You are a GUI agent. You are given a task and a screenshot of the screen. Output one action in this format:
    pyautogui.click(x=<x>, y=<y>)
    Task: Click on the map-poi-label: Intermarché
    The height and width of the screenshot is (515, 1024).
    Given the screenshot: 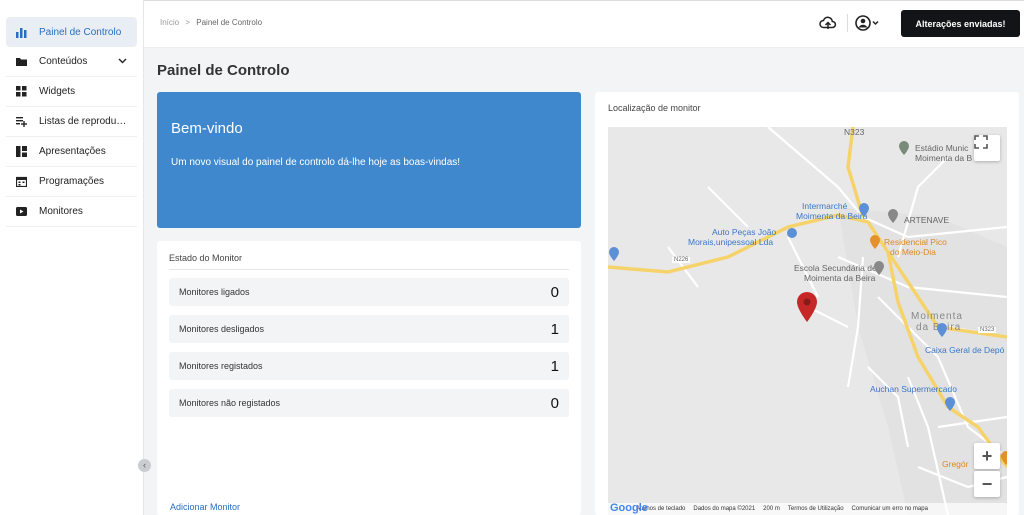 What is the action you would take?
    pyautogui.click(x=825, y=206)
    